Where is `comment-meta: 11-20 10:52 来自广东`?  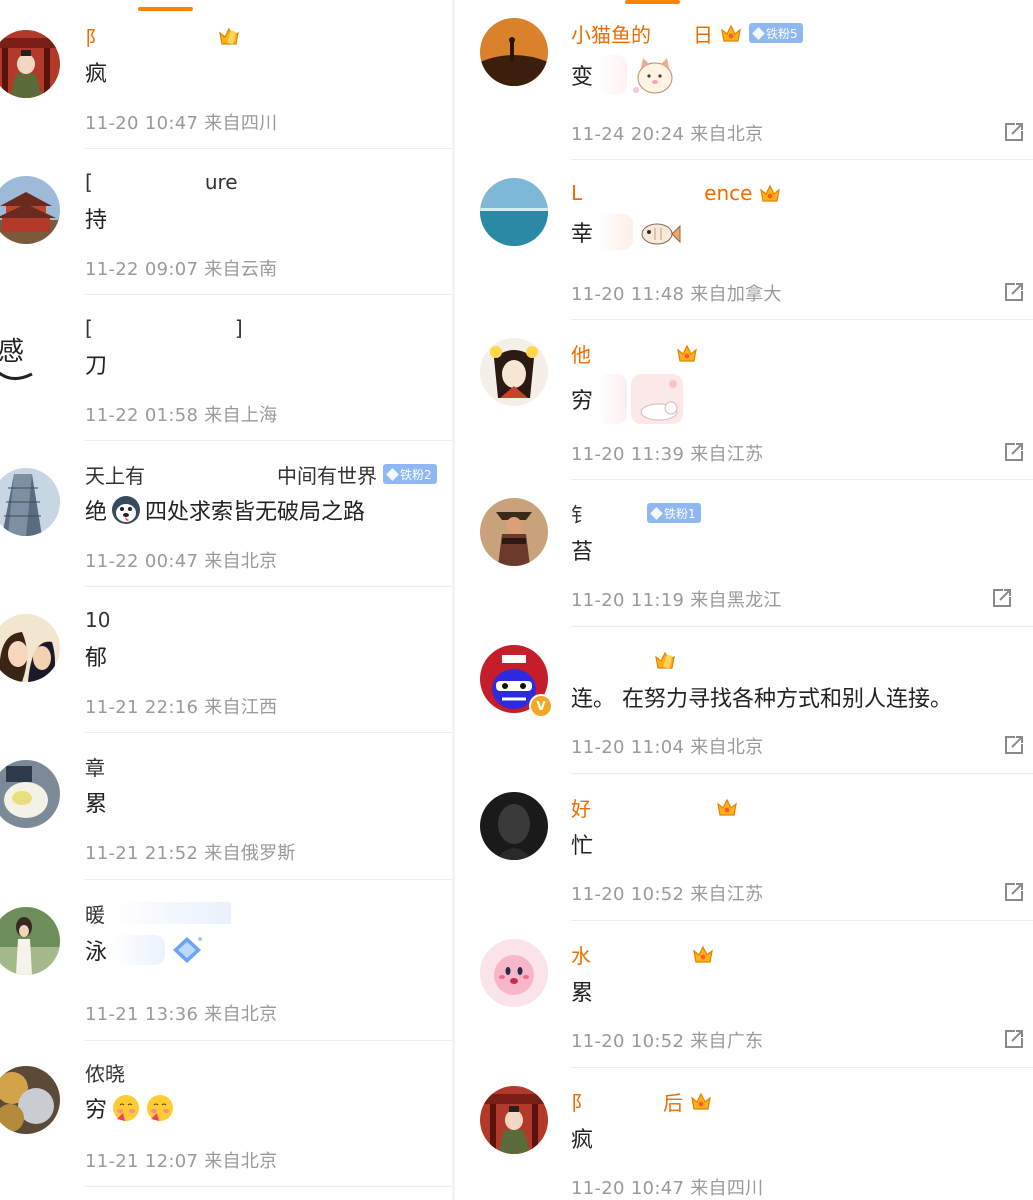
comment-meta: 11-20 10:52 来自广东 is located at coordinates (667, 1040).